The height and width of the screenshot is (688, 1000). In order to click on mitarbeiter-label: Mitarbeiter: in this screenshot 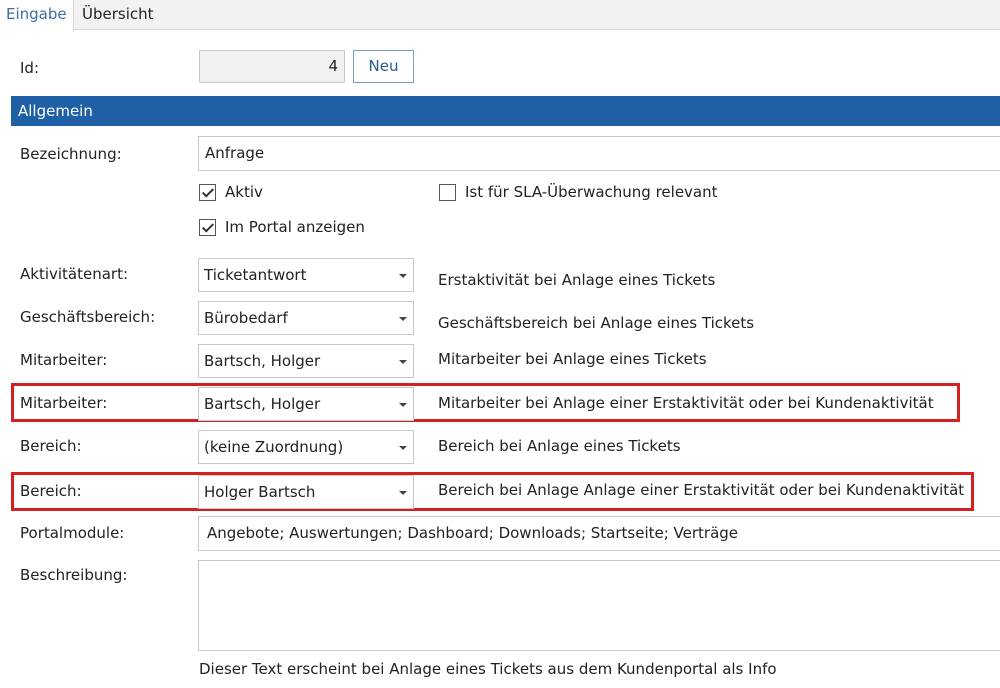, I will do `click(64, 360)`.